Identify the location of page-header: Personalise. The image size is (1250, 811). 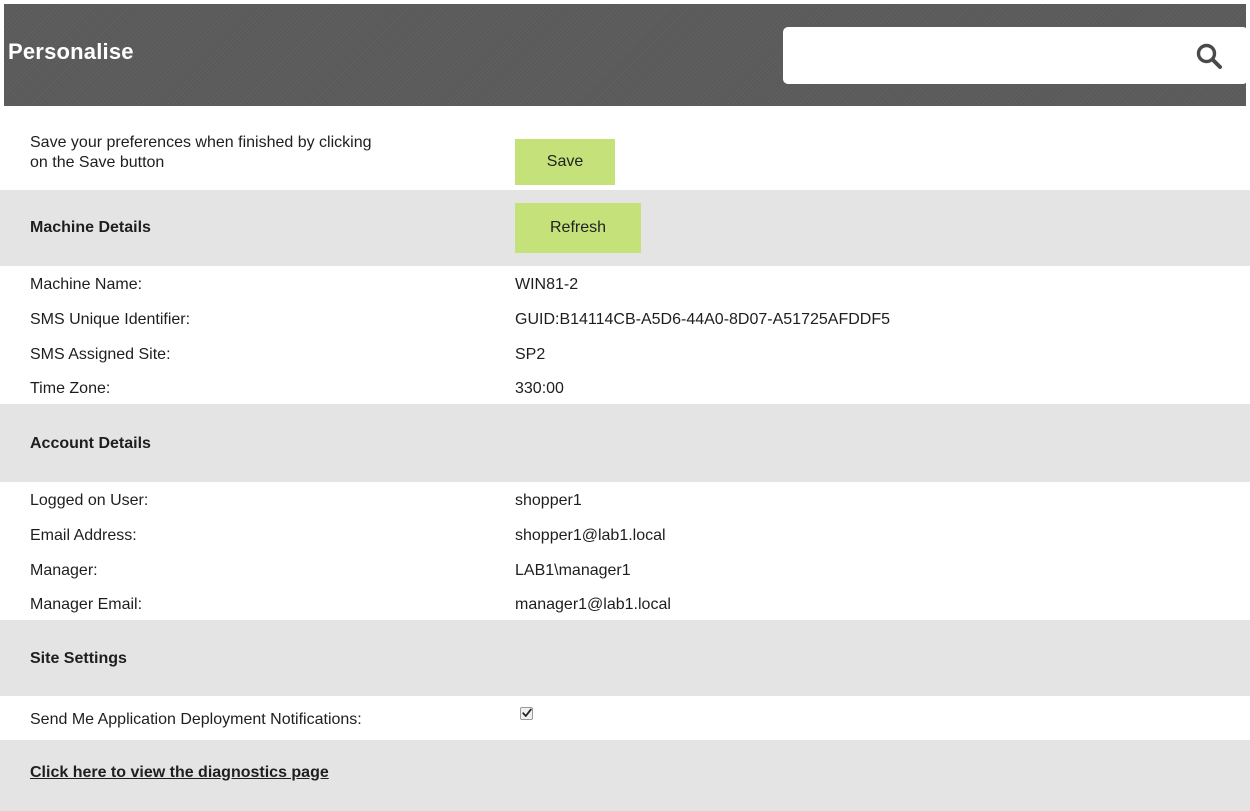
(626, 55).